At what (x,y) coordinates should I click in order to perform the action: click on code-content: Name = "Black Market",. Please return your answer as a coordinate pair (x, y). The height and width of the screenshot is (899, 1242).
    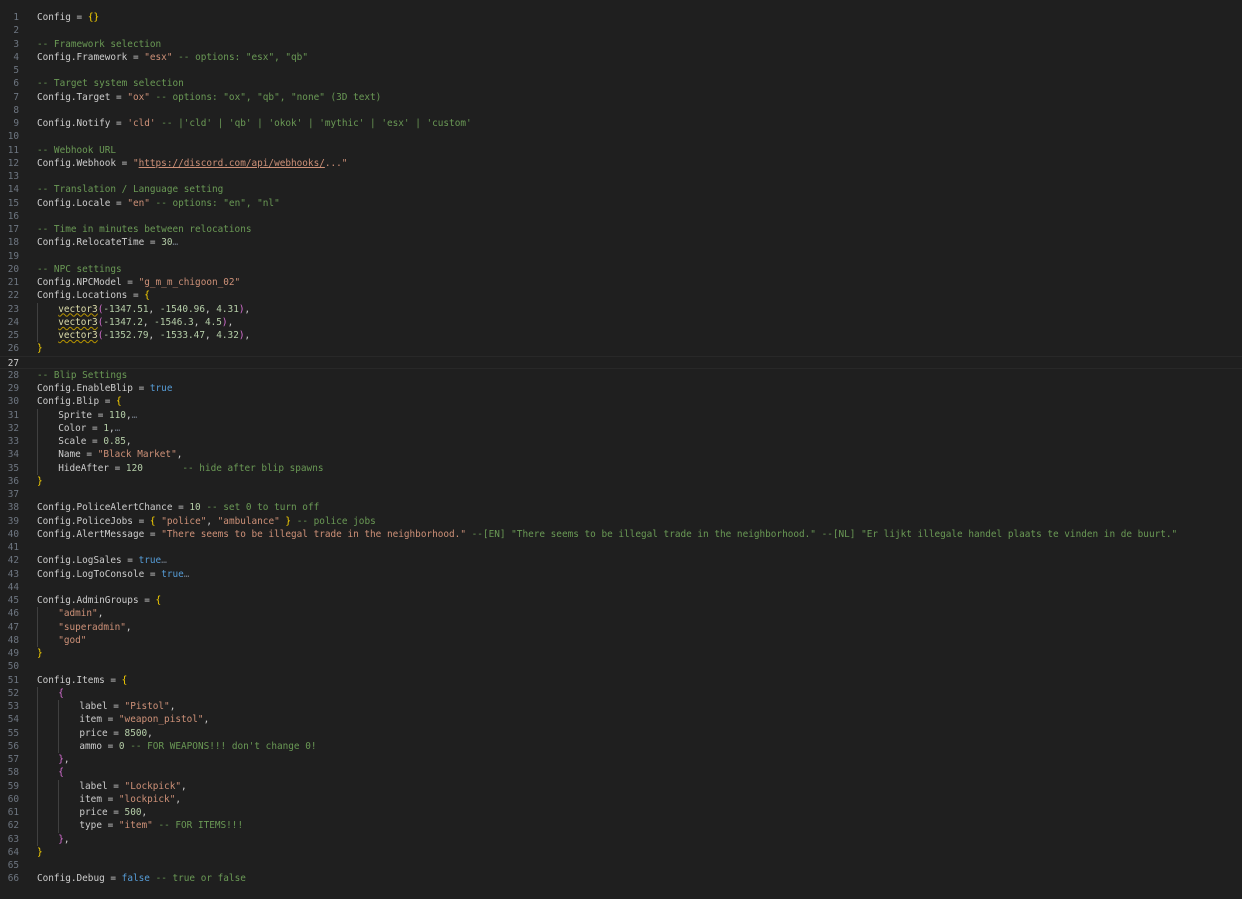
    Looking at the image, I should click on (120, 454).